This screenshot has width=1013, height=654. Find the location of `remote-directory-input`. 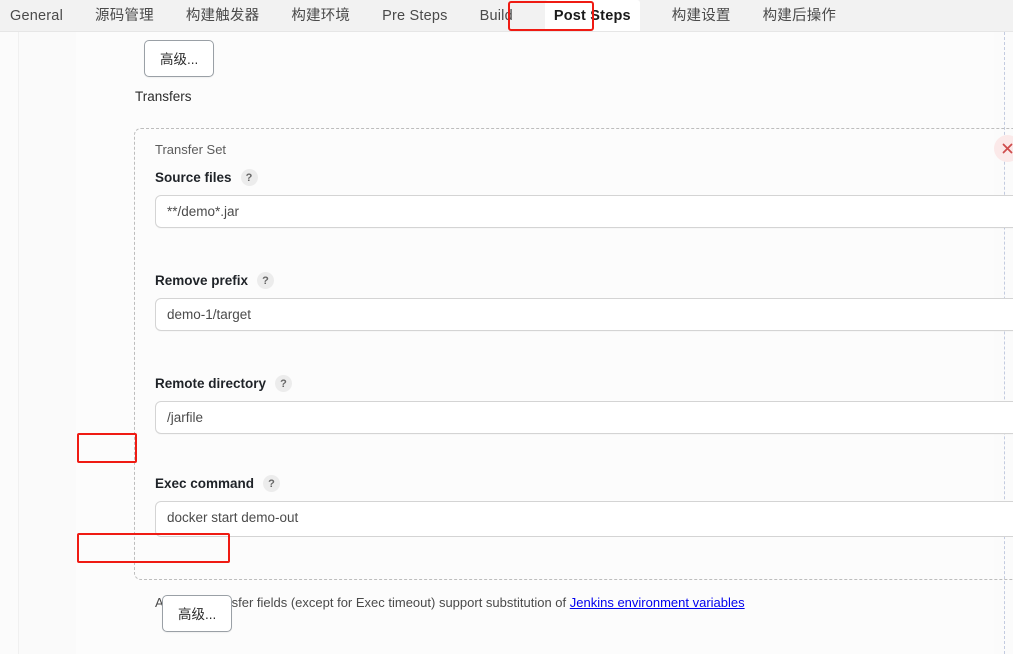

remote-directory-input is located at coordinates (584, 417).